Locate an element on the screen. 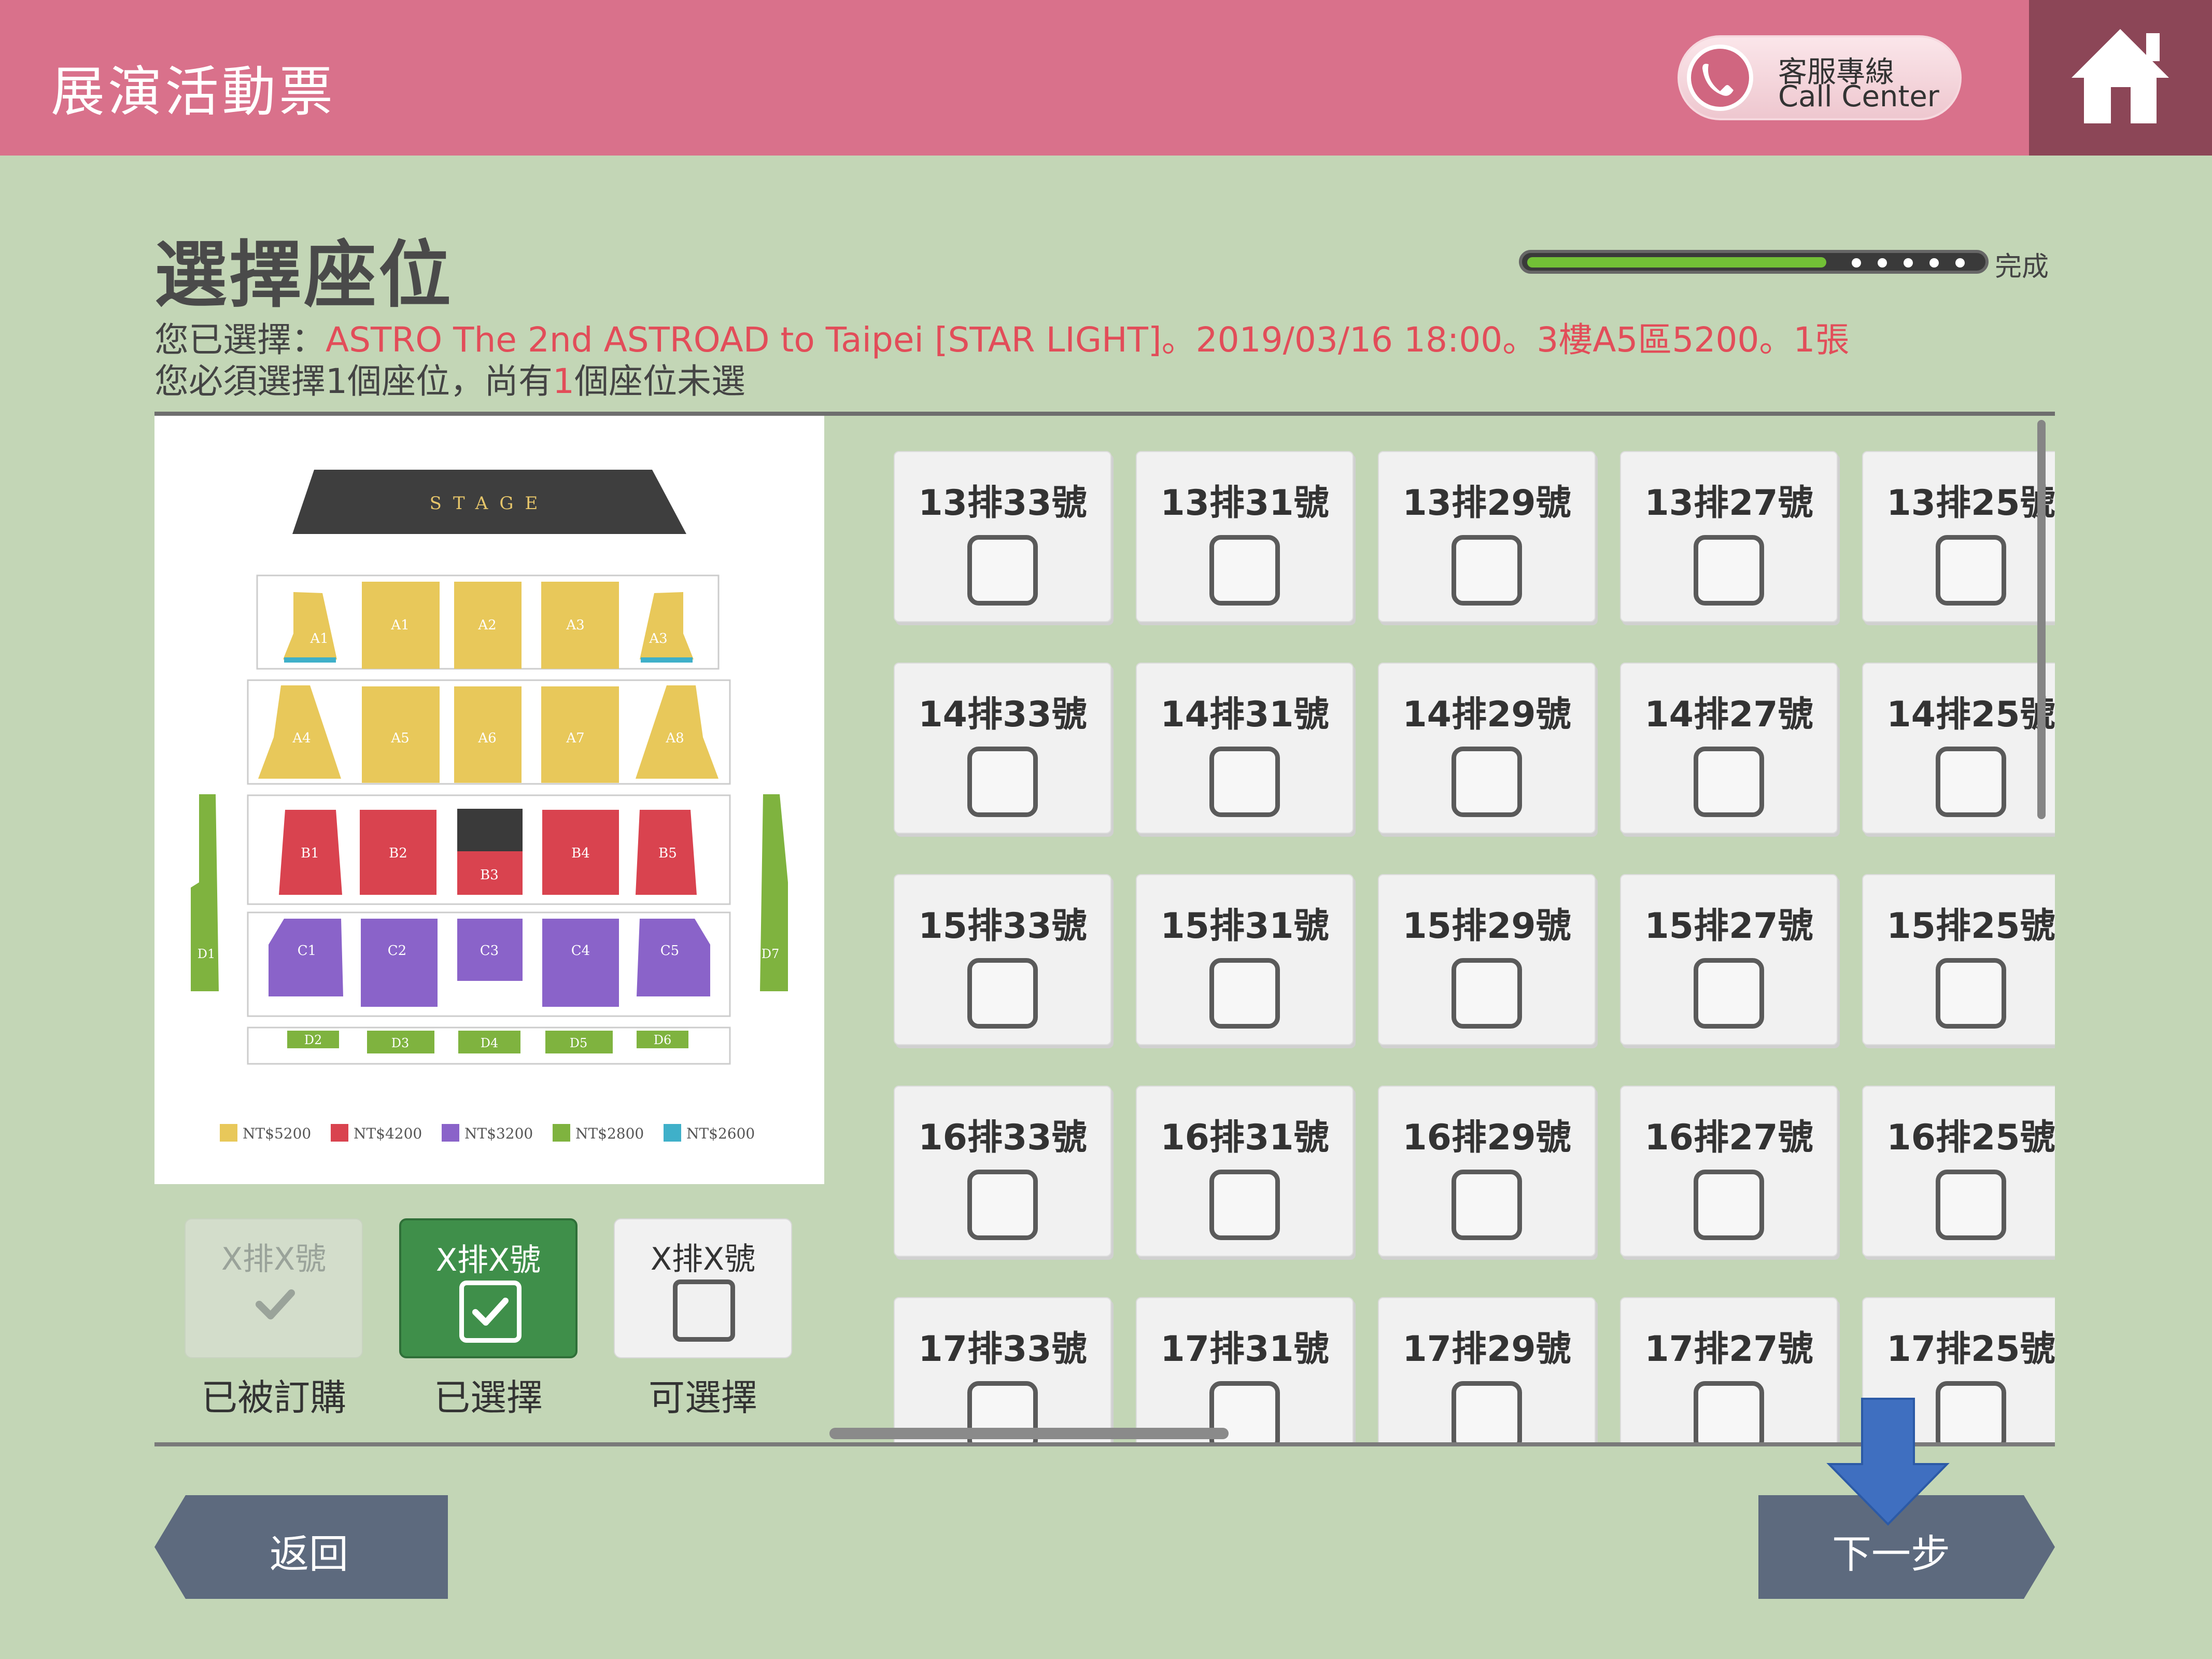 The width and height of the screenshot is (2212, 1659). seat-option: 13排31號 is located at coordinates (1245, 536).